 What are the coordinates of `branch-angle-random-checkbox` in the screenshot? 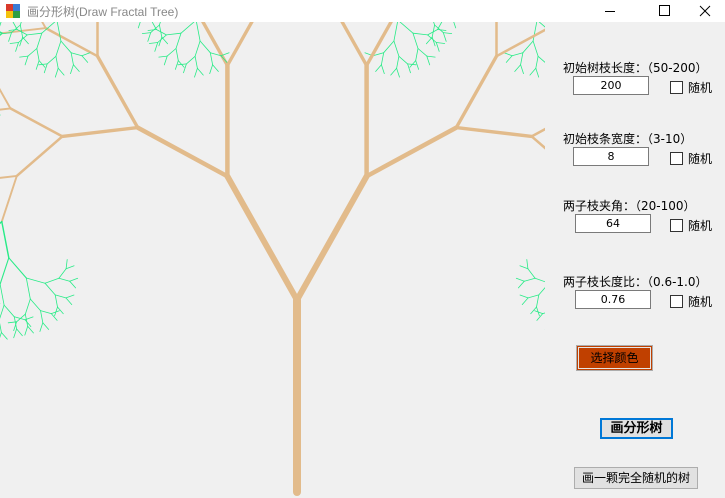 It's located at (676, 225).